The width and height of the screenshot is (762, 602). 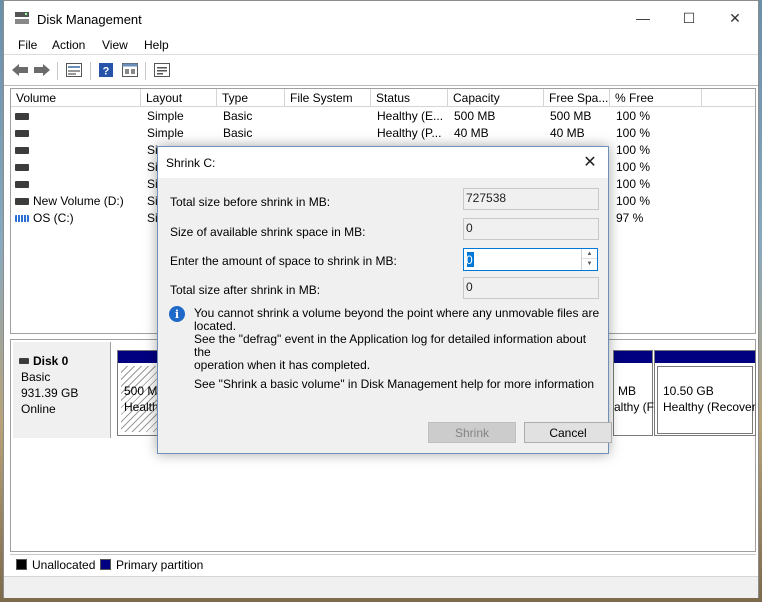 What do you see at coordinates (590, 162) in the screenshot?
I see `dialog-close-icon: ✕` at bounding box center [590, 162].